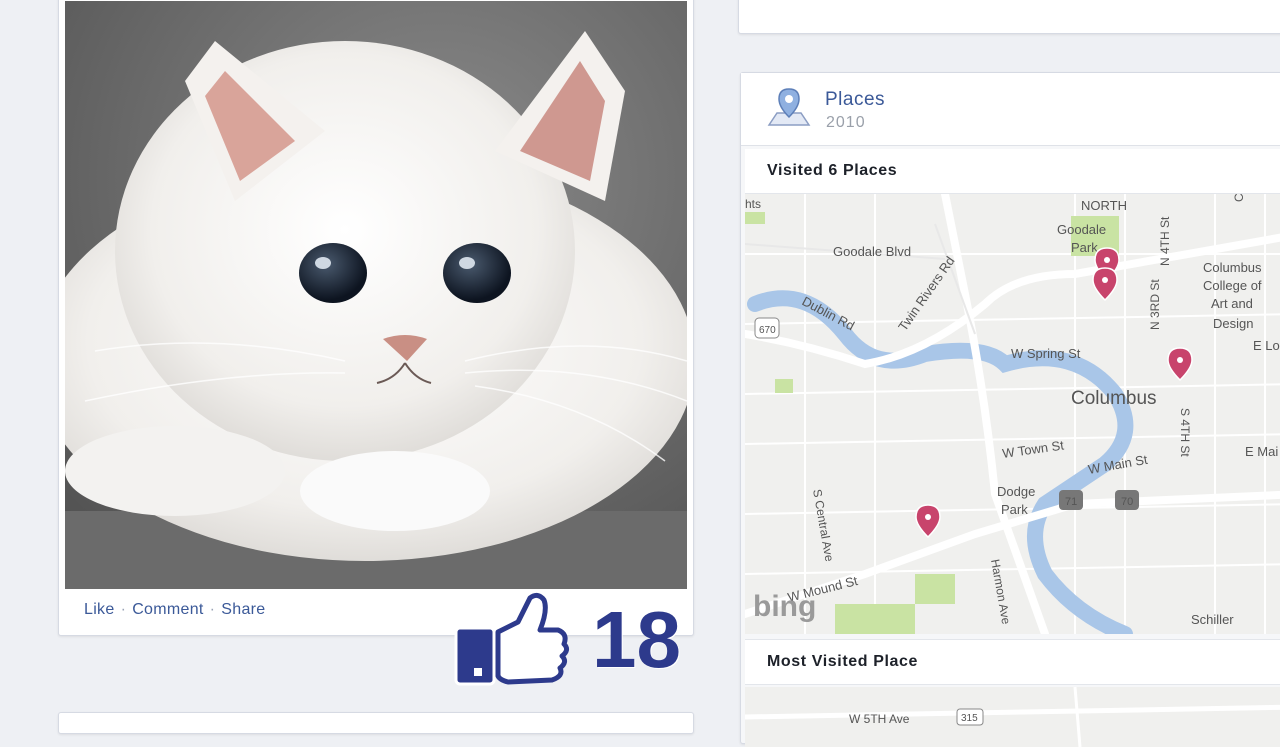  Describe the element at coordinates (872, 251) in the screenshot. I see `map-label: Goodale Blvd` at that location.